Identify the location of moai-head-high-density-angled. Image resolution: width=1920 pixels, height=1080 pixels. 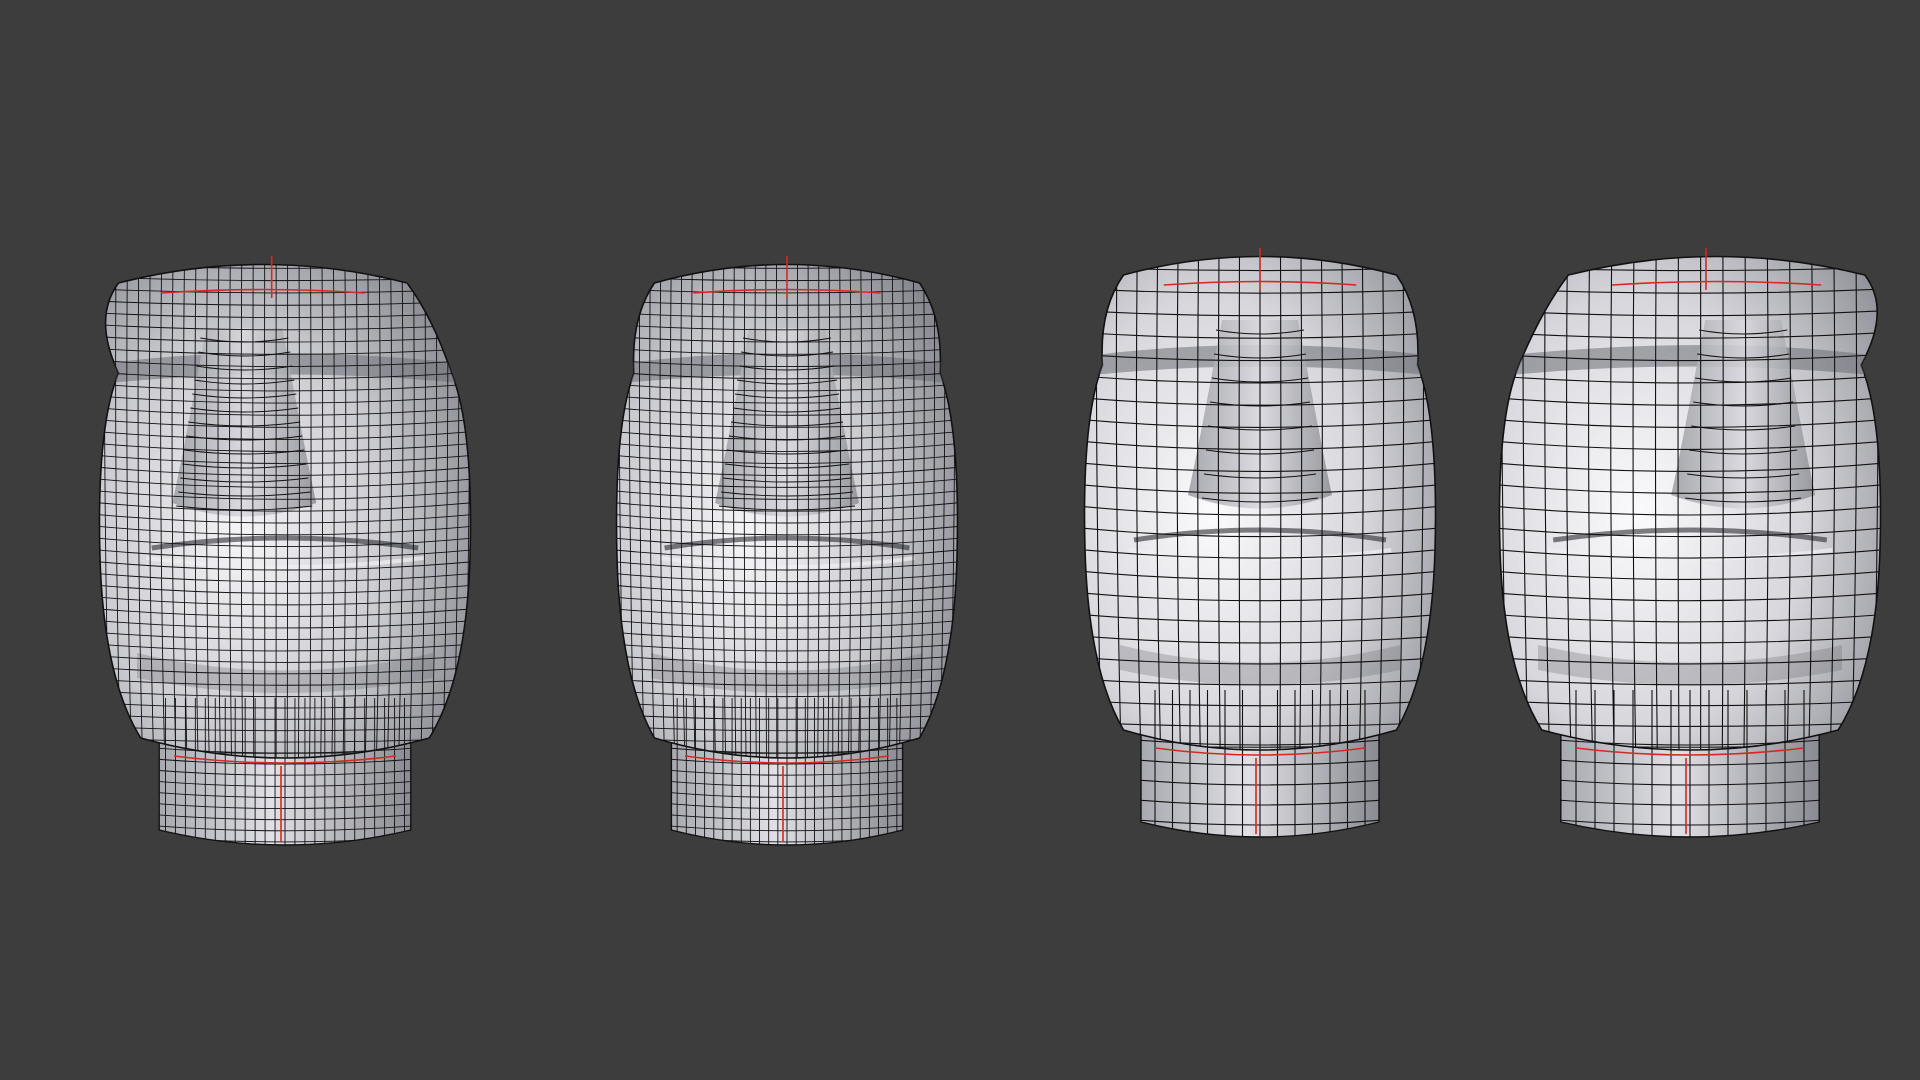
(285, 548).